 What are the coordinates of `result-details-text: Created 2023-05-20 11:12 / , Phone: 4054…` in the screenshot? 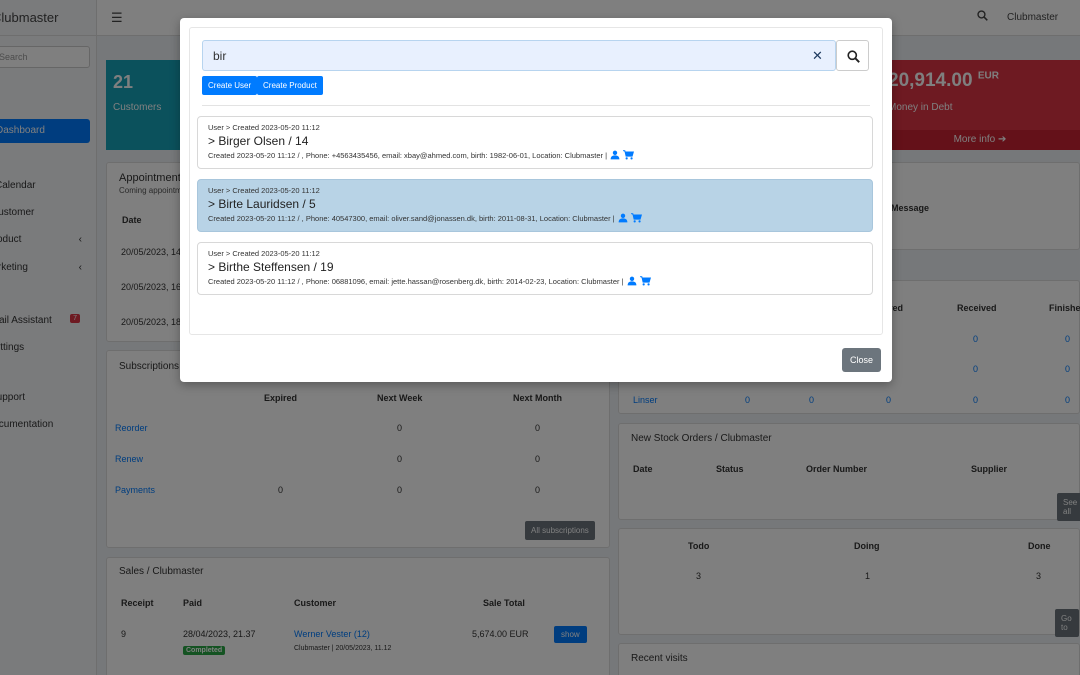 It's located at (411, 218).